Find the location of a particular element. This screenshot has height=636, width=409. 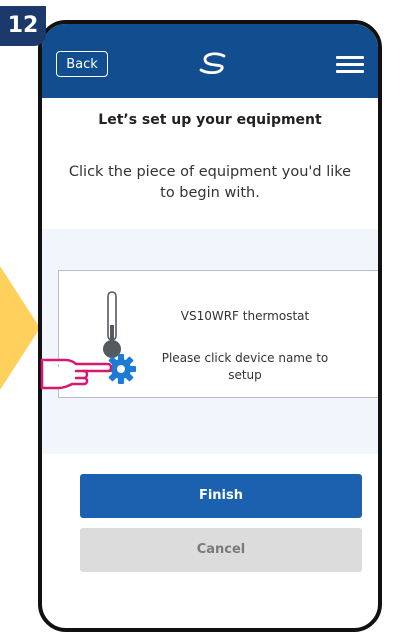

top-navigation-bar: Back is located at coordinates (210, 61).